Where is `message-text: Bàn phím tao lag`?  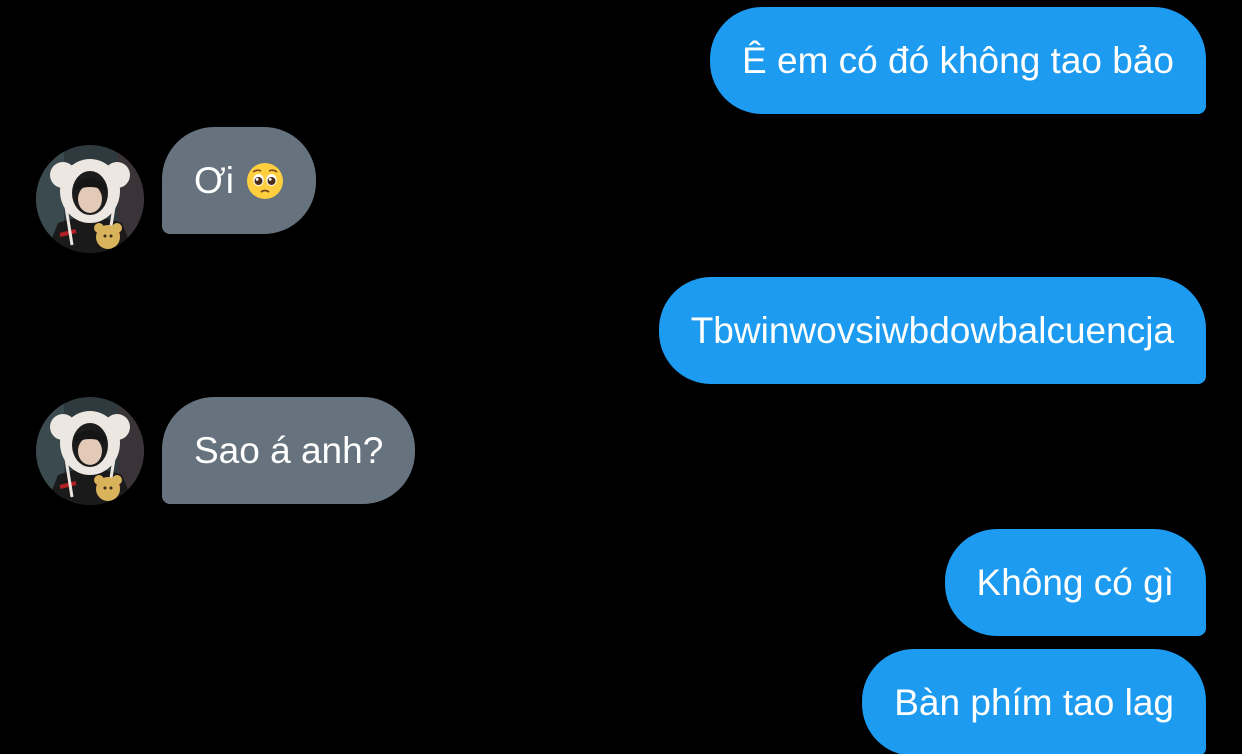
message-text: Bàn phím tao lag is located at coordinates (1034, 702).